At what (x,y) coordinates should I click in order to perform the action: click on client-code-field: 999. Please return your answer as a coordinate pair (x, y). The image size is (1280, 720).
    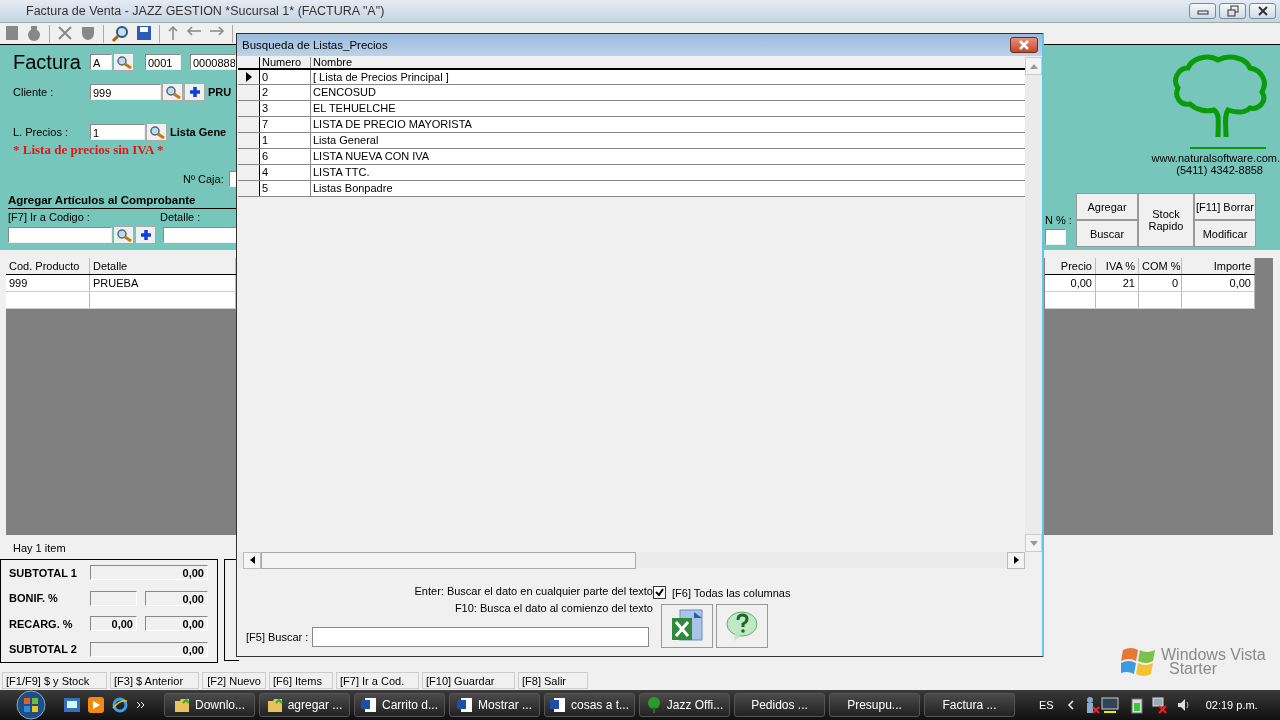
    Looking at the image, I should click on (125, 92).